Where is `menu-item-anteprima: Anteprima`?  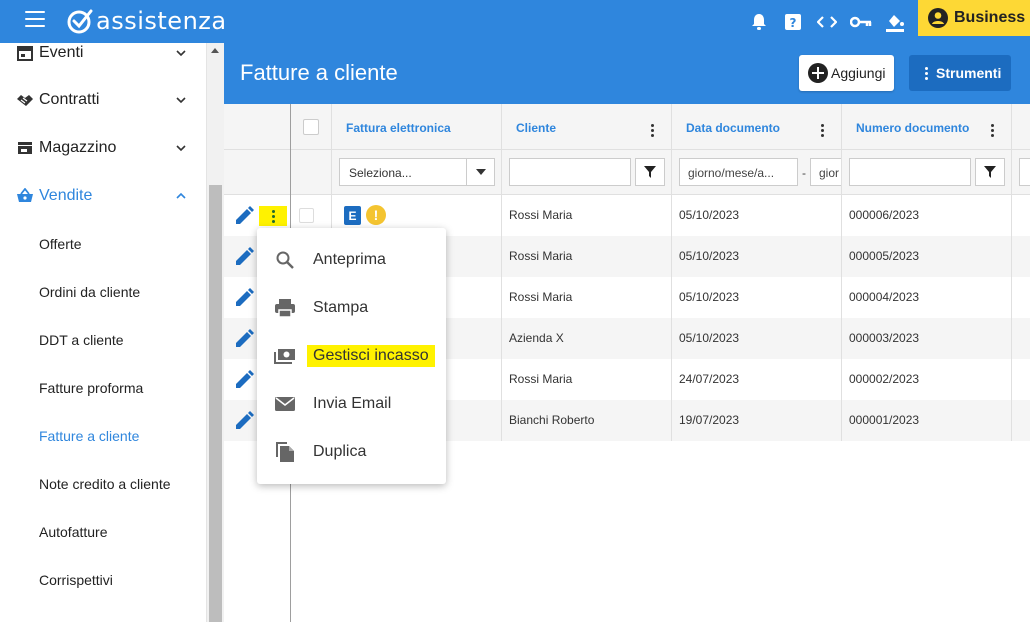
menu-item-anteprima: Anteprima is located at coordinates (351, 260).